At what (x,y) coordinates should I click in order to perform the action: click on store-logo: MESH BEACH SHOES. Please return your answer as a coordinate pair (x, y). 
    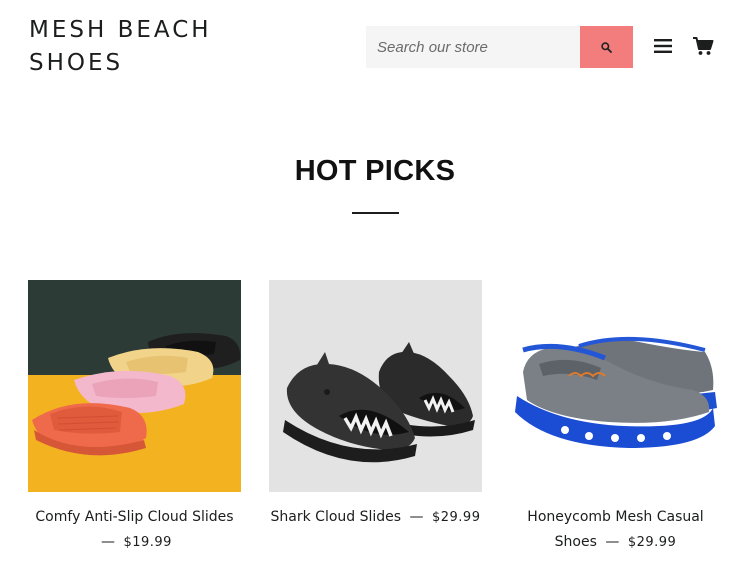
    Looking at the image, I should click on (144, 47).